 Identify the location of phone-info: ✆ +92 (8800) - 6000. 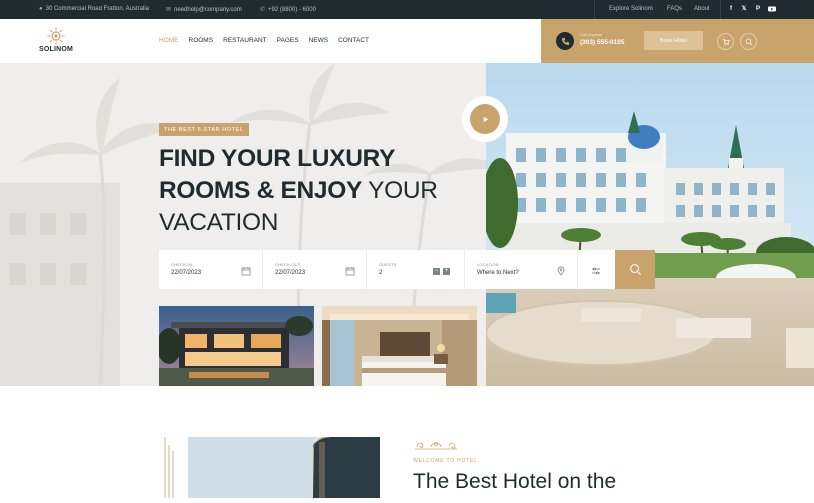
(288, 10).